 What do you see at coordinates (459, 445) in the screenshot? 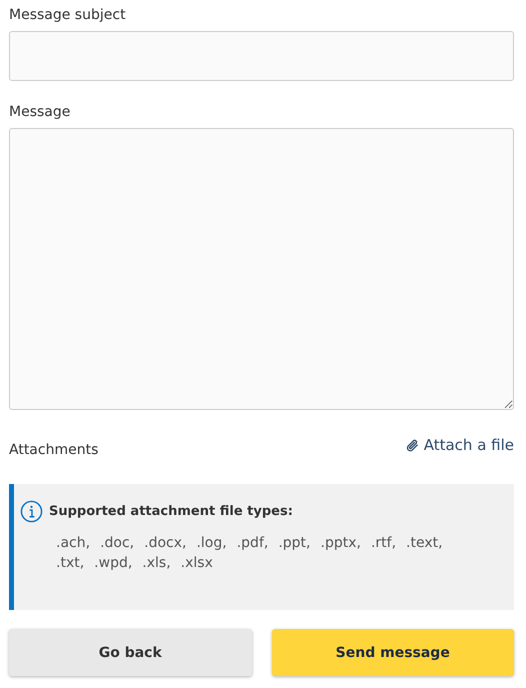
I see `attach-file-link: Attach a file` at bounding box center [459, 445].